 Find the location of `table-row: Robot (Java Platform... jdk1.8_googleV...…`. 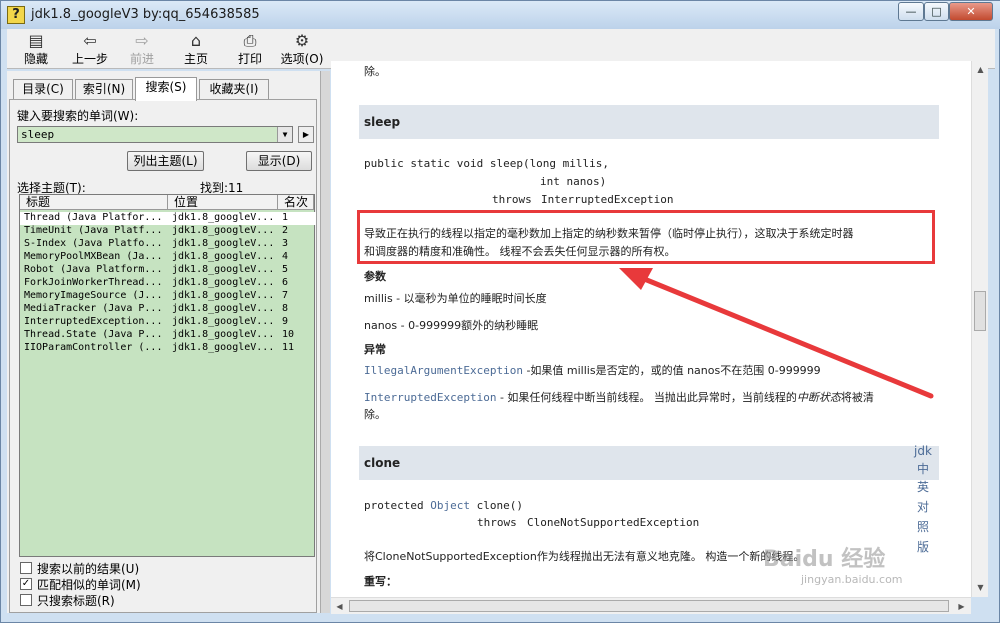

table-row: Robot (Java Platform... jdk1.8_googleV...… is located at coordinates (168, 270).